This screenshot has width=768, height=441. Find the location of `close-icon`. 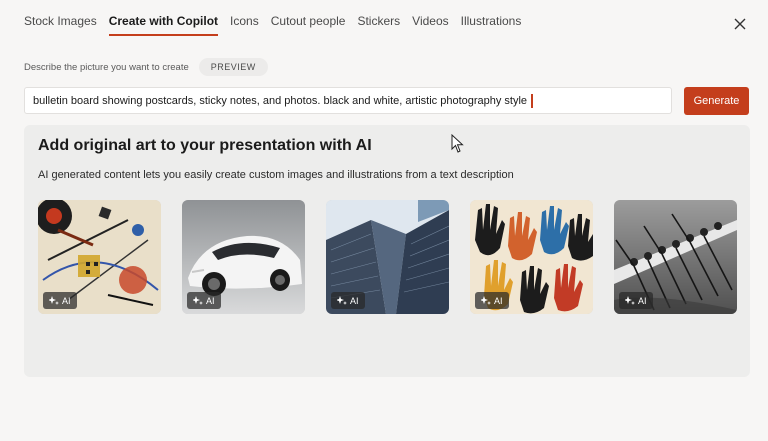

close-icon is located at coordinates (740, 24).